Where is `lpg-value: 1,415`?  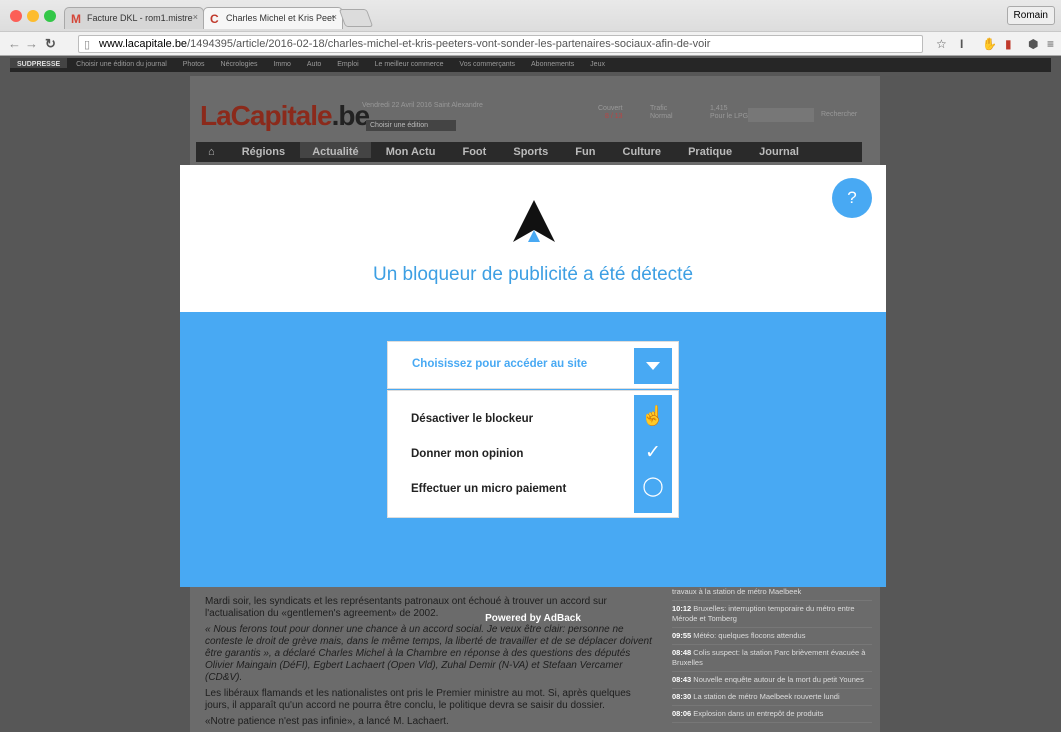
lpg-value: 1,415 is located at coordinates (719, 108).